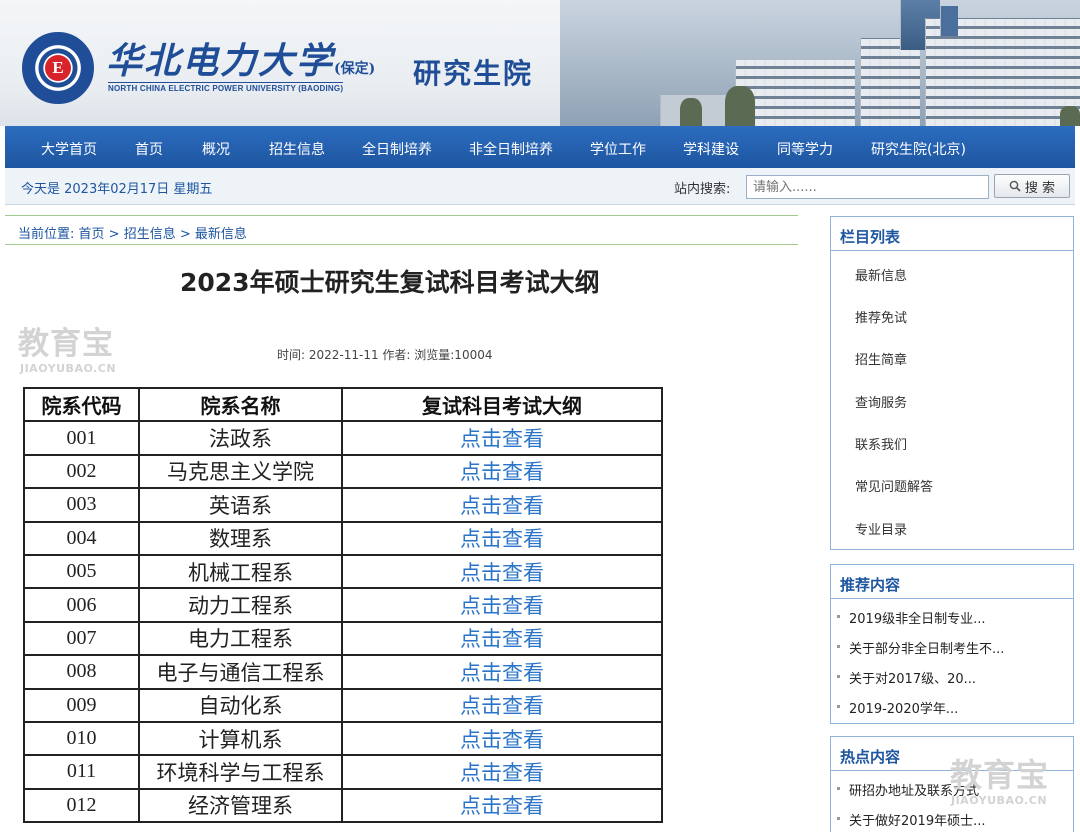 The width and height of the screenshot is (1080, 832). What do you see at coordinates (81, 471) in the screenshot?
I see `dept-code: 002` at bounding box center [81, 471].